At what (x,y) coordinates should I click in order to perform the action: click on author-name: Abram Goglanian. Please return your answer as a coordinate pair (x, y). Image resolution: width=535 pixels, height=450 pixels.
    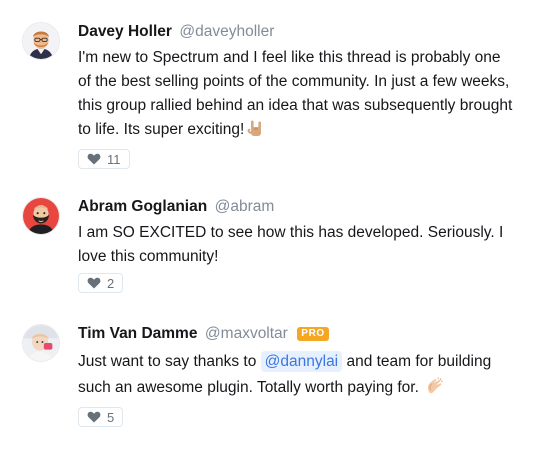
    Looking at the image, I should click on (142, 206).